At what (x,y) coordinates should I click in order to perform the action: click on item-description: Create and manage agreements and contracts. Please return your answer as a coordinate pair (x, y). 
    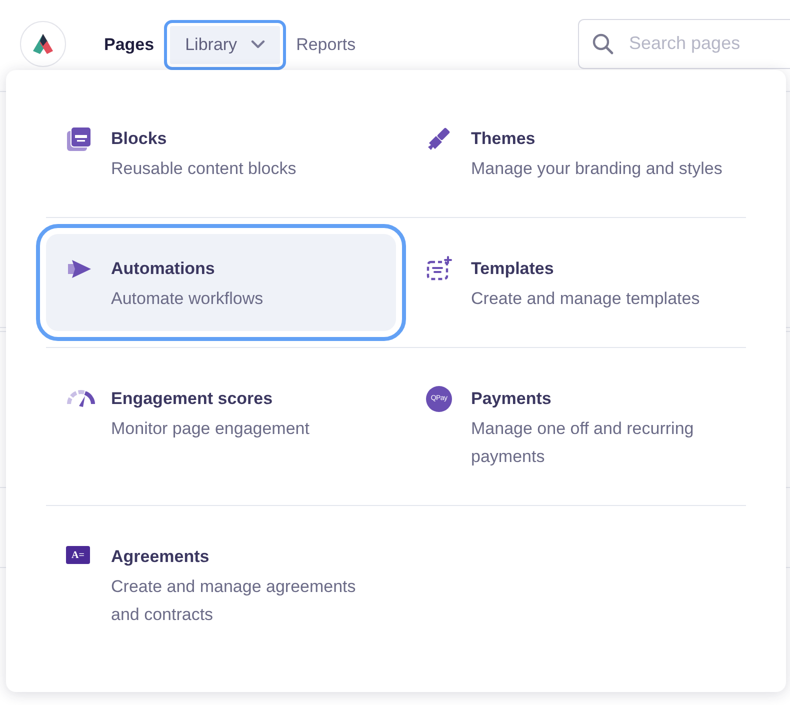
    Looking at the image, I should click on (234, 601).